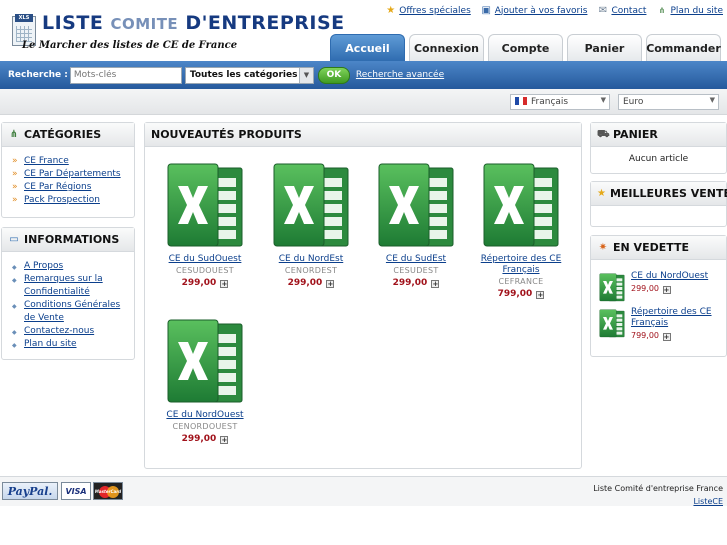 The image size is (727, 545). I want to click on bestsellers-box: ★ MEILLEURES VENTES, so click(658, 204).